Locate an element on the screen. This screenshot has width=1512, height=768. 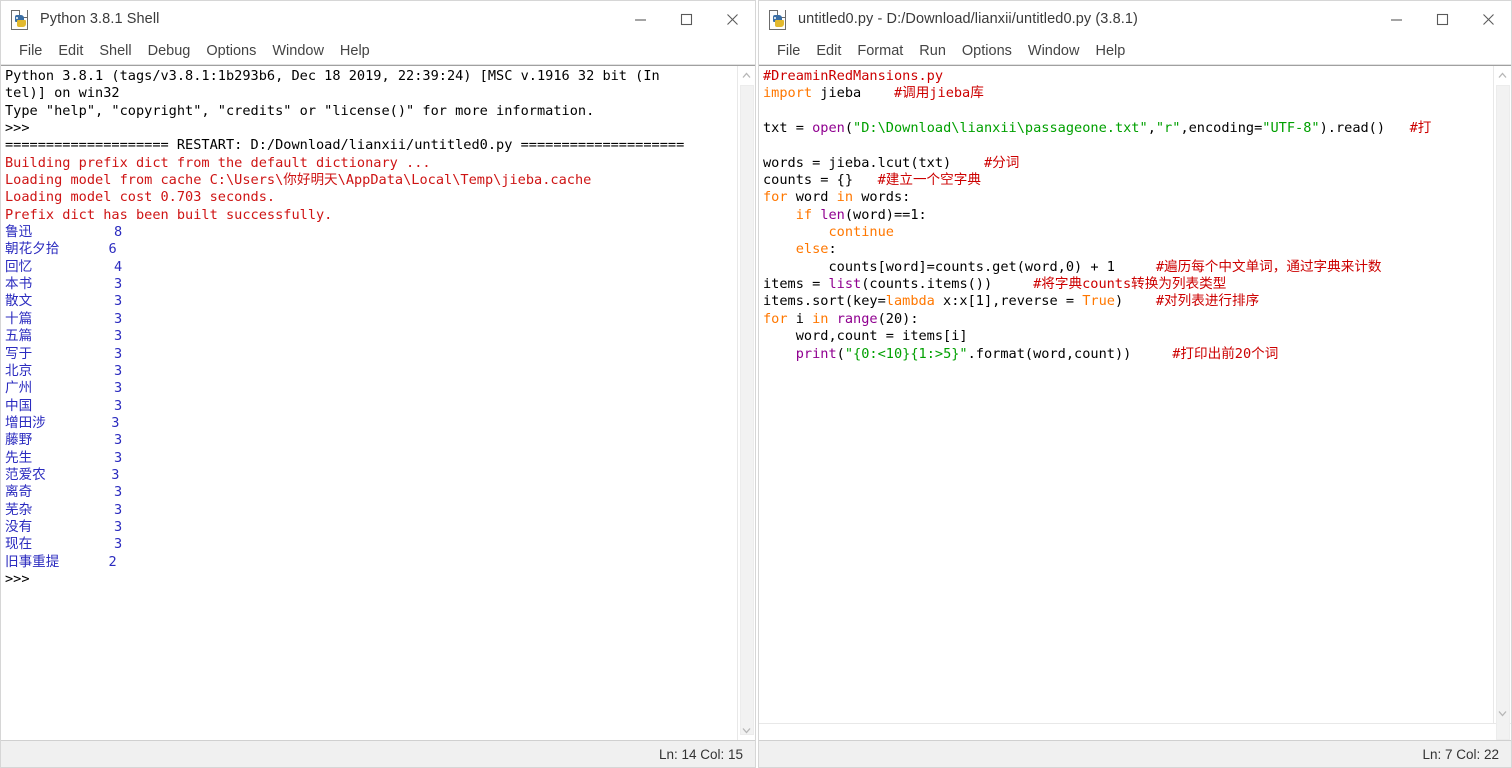
code-token: "{0:<10}{1:>5}" is located at coordinates (906, 353).